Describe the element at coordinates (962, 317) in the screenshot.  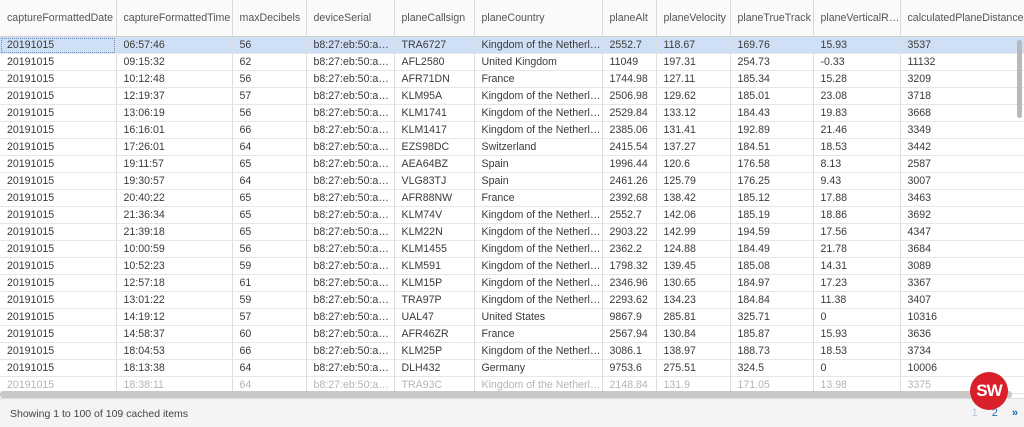
I see `cell-calculatedPlaneDistance: 10316` at that location.